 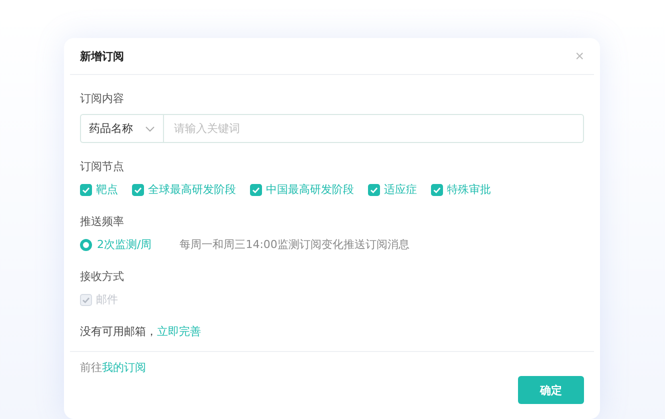 I want to click on checkbox-label: 靶点, so click(x=107, y=189).